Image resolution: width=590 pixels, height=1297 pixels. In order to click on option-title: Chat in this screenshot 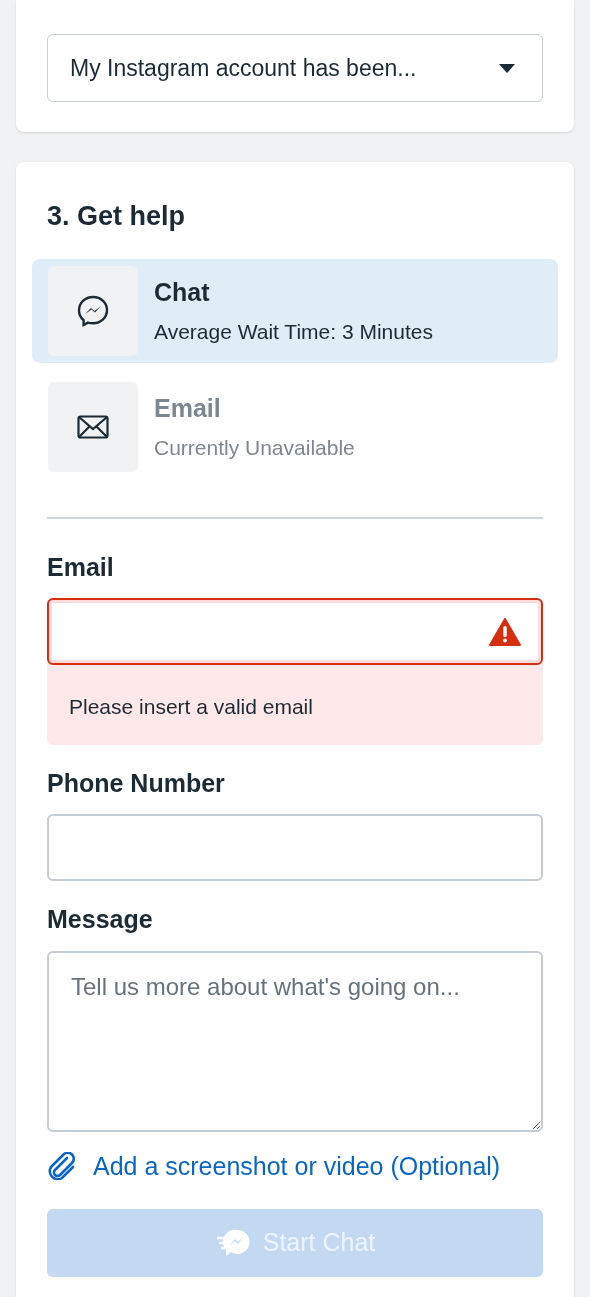, I will do `click(182, 292)`.